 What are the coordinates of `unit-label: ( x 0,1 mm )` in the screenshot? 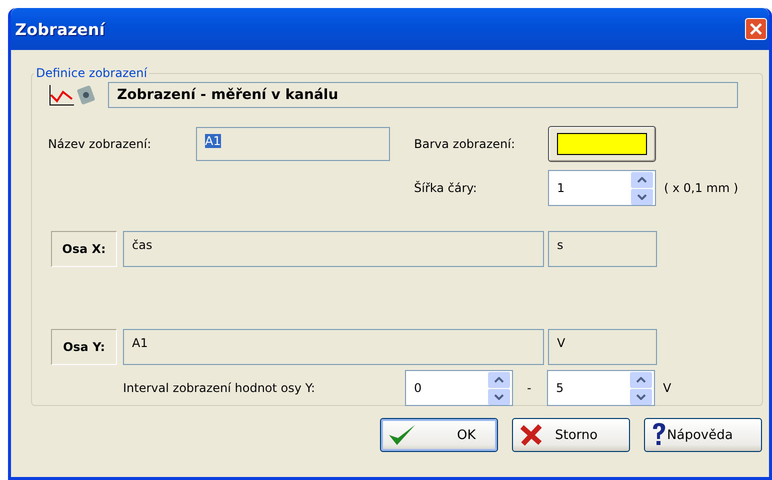 It's located at (701, 188).